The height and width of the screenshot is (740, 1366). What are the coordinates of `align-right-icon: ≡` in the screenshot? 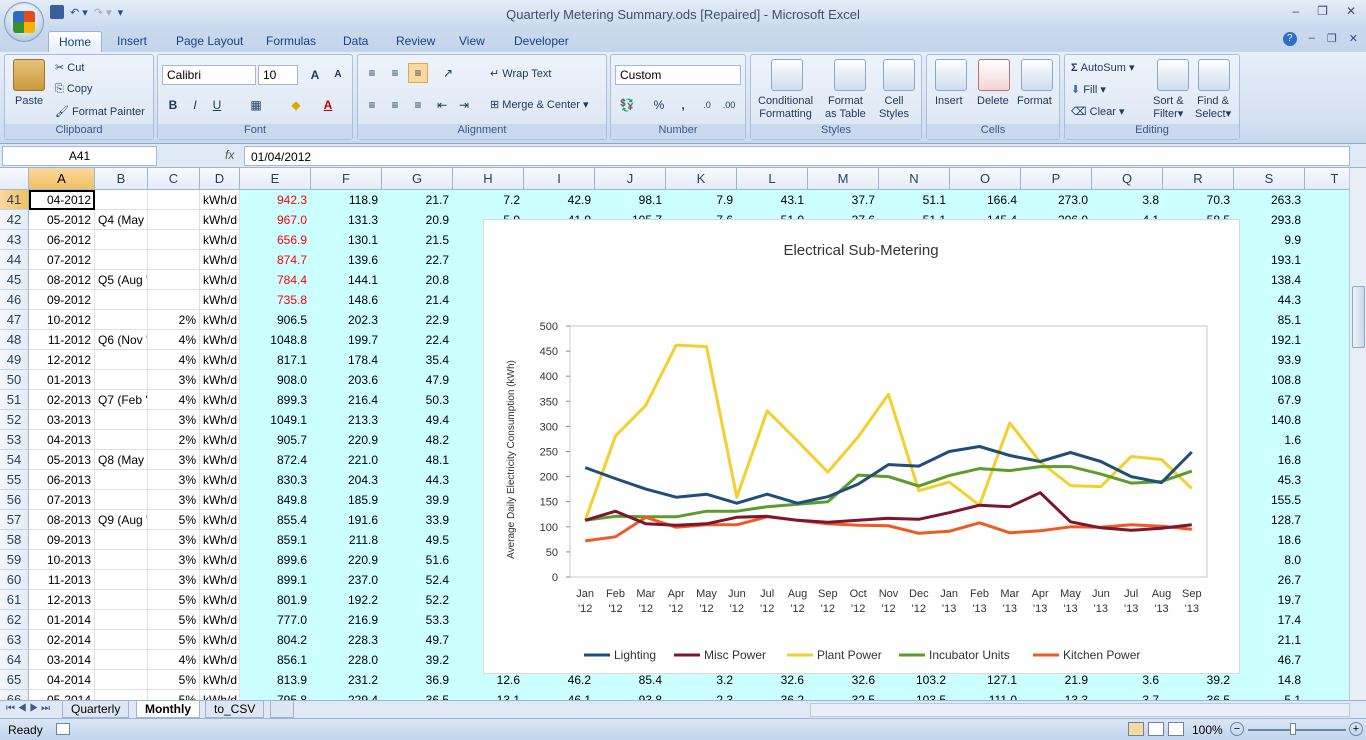 It's located at (418, 105).